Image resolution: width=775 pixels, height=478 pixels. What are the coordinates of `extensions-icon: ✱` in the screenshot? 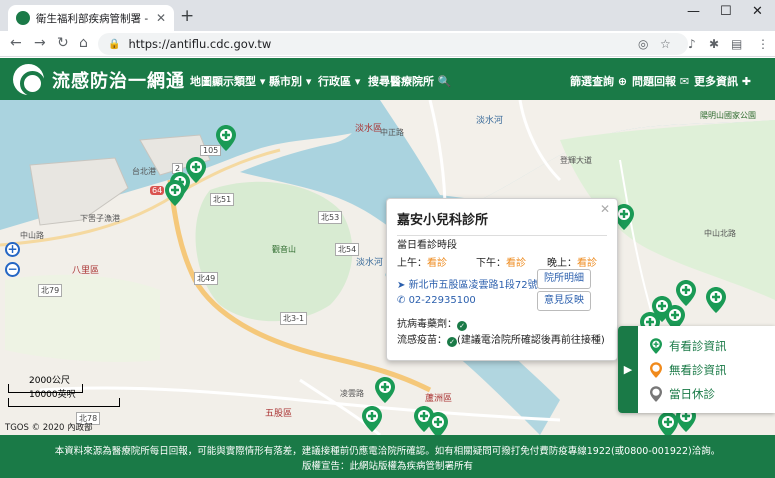 It's located at (714, 44).